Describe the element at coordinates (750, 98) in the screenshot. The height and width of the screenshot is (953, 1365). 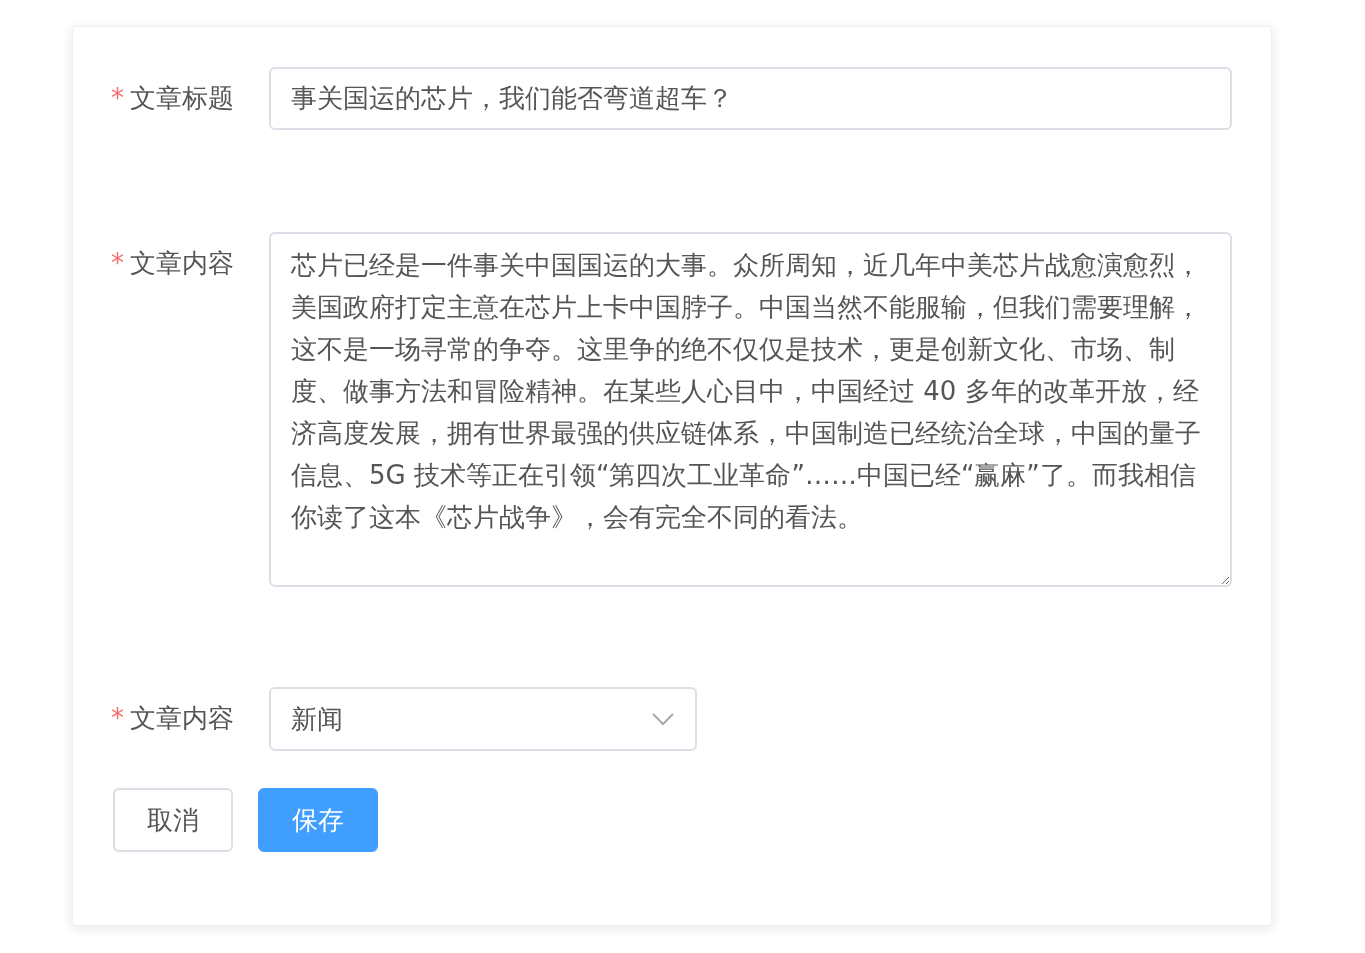
I see `title-input: 事关国运的芯片，我们能否弯道超车？` at that location.